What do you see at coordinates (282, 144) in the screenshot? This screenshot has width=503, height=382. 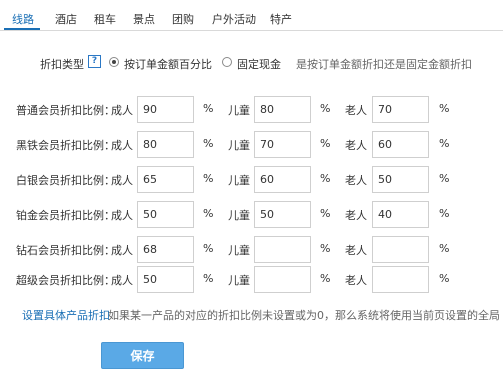 I see `black-iron-child-input` at bounding box center [282, 144].